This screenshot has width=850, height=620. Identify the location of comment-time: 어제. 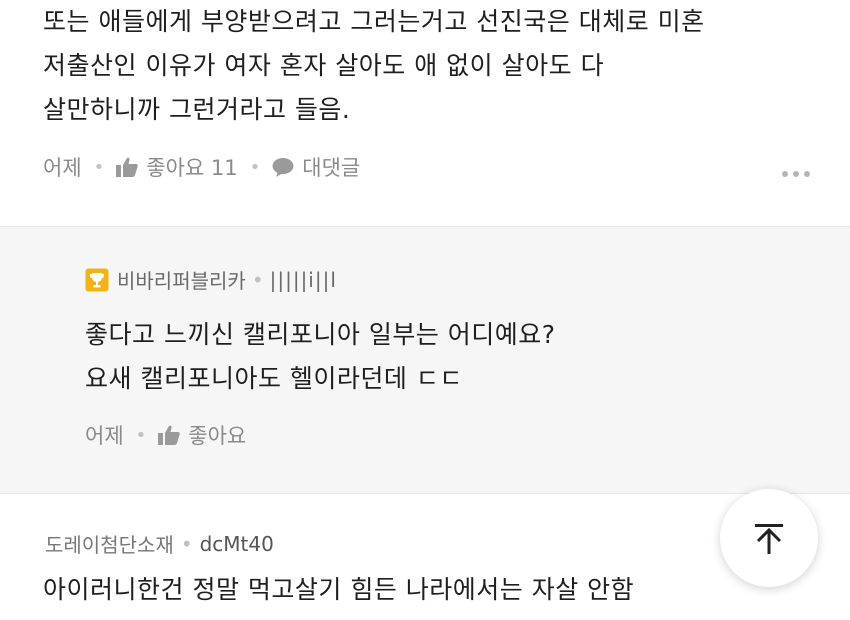
(62, 168).